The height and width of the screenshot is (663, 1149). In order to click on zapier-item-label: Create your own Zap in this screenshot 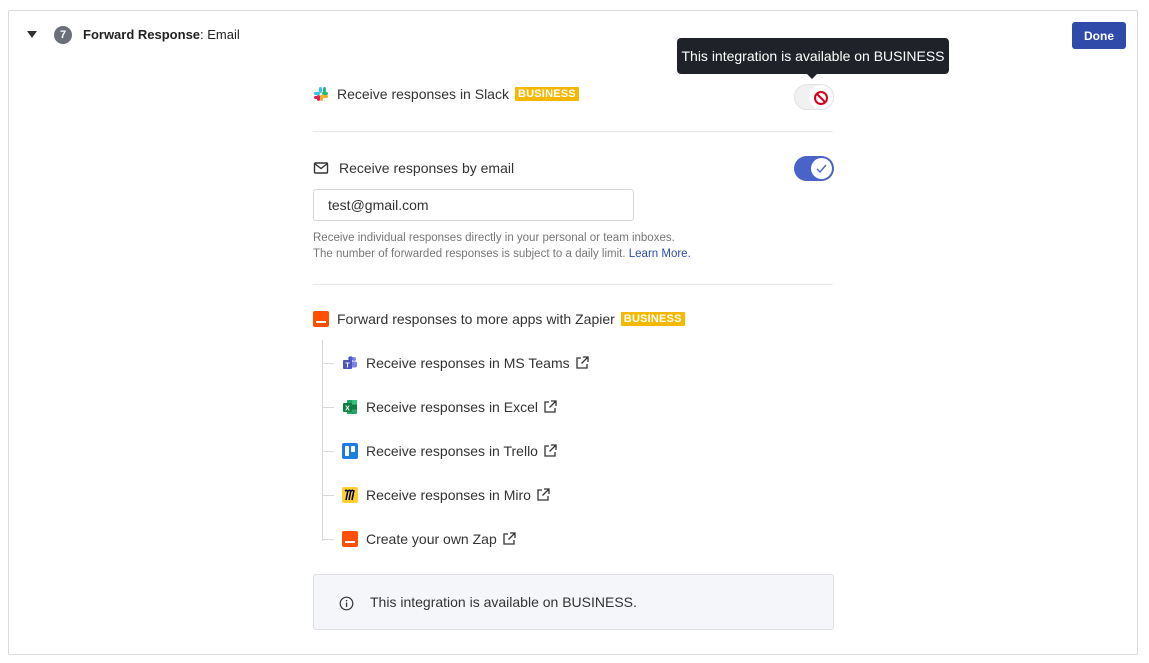, I will do `click(431, 539)`.